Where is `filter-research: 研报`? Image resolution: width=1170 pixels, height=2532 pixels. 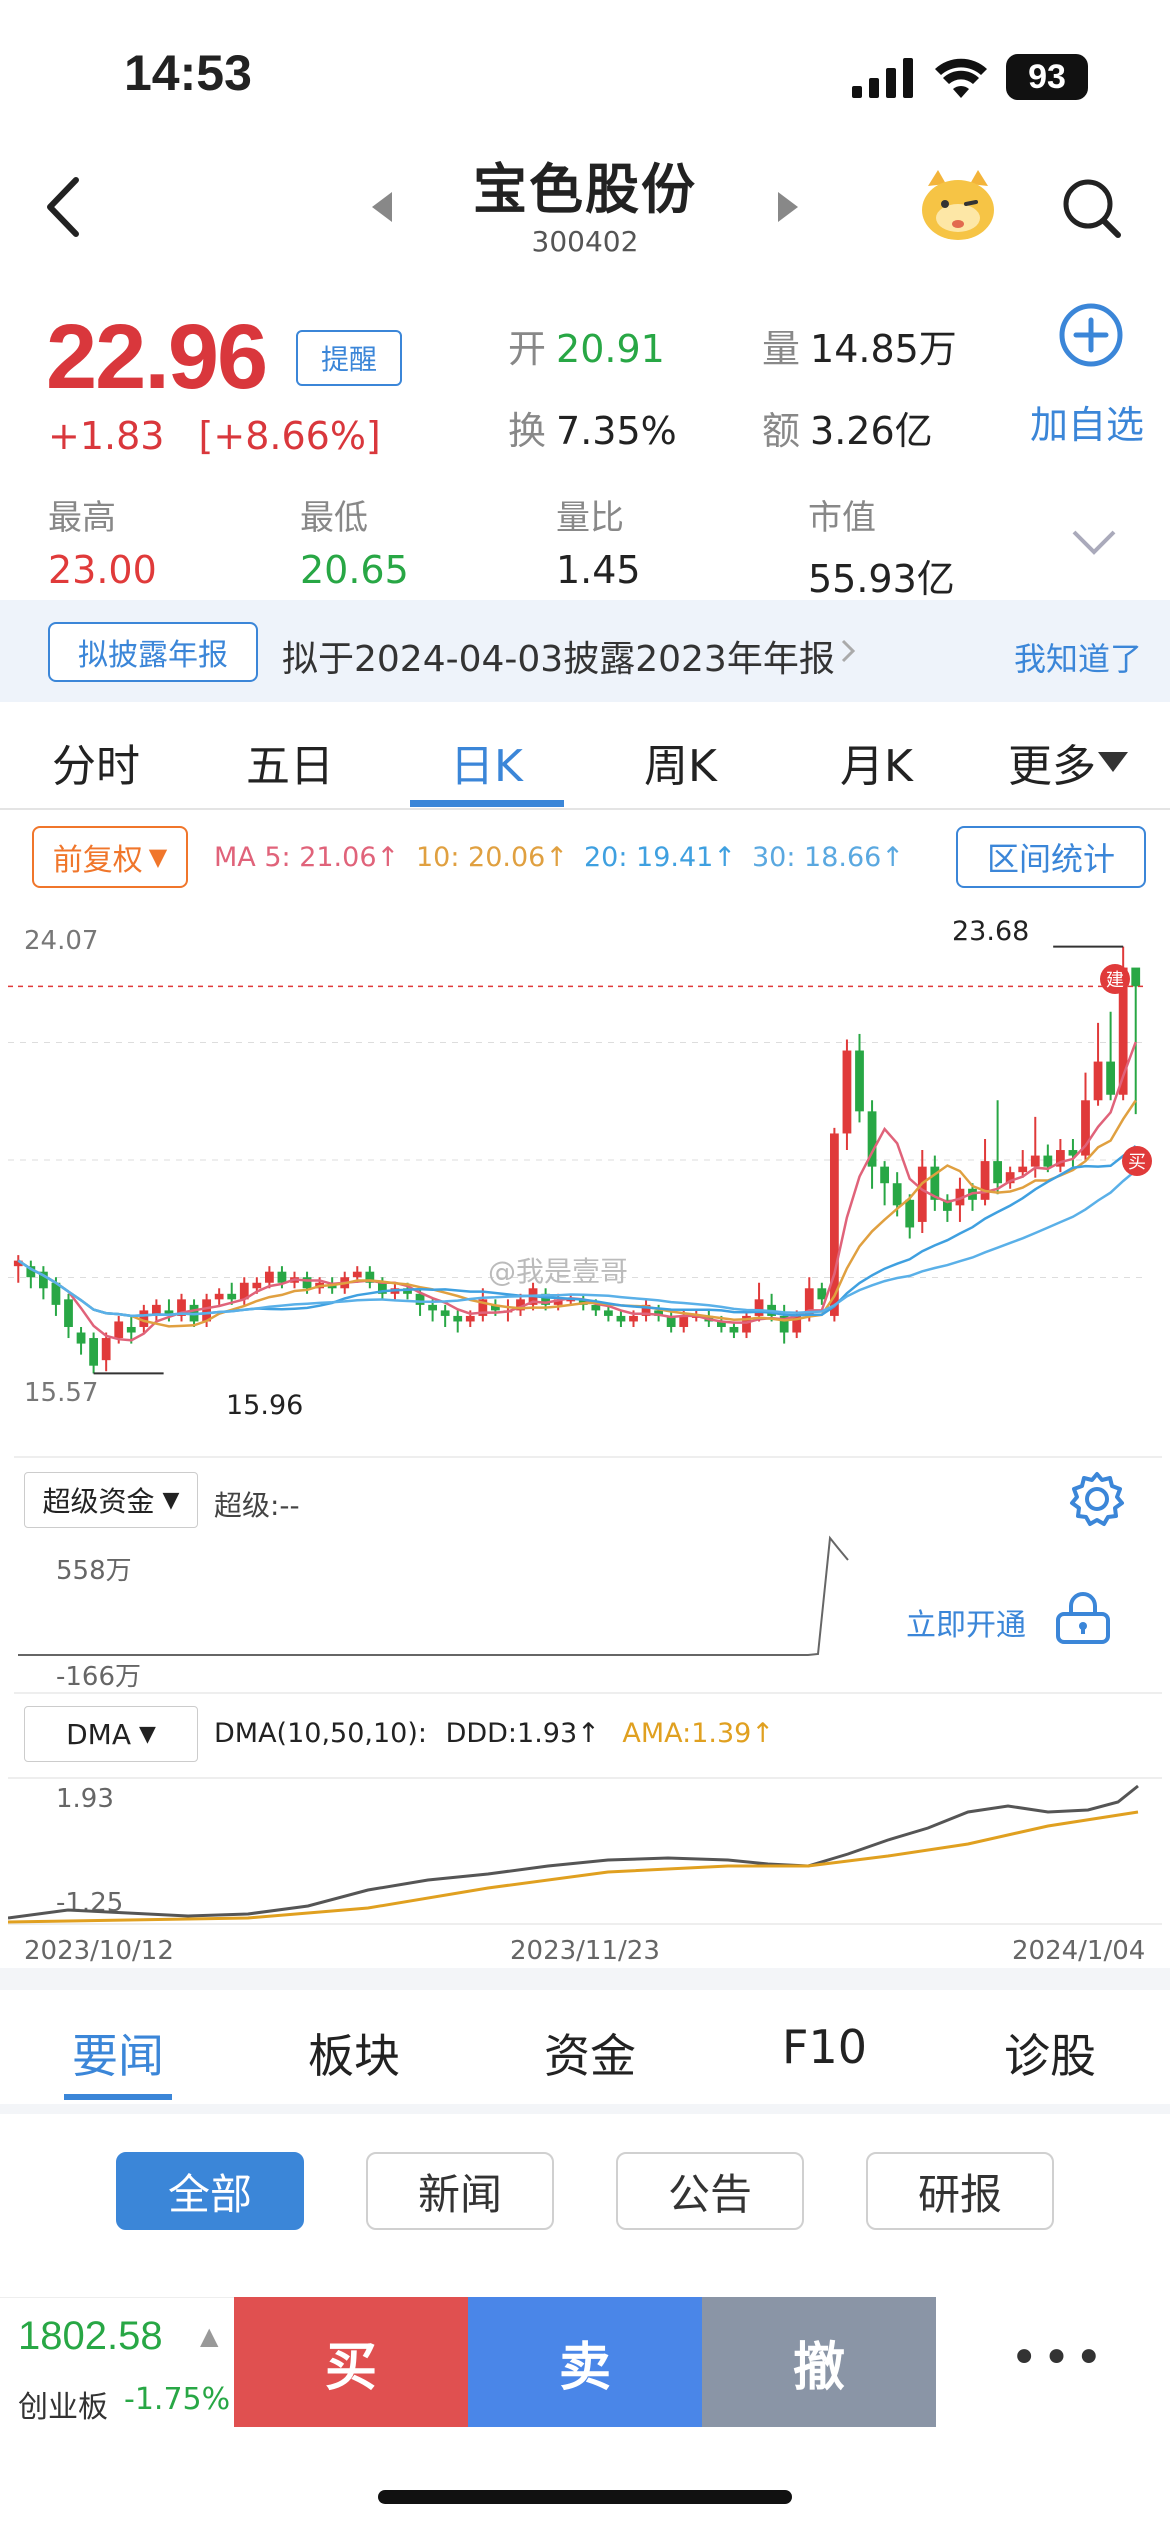 filter-research: 研报 is located at coordinates (960, 2191).